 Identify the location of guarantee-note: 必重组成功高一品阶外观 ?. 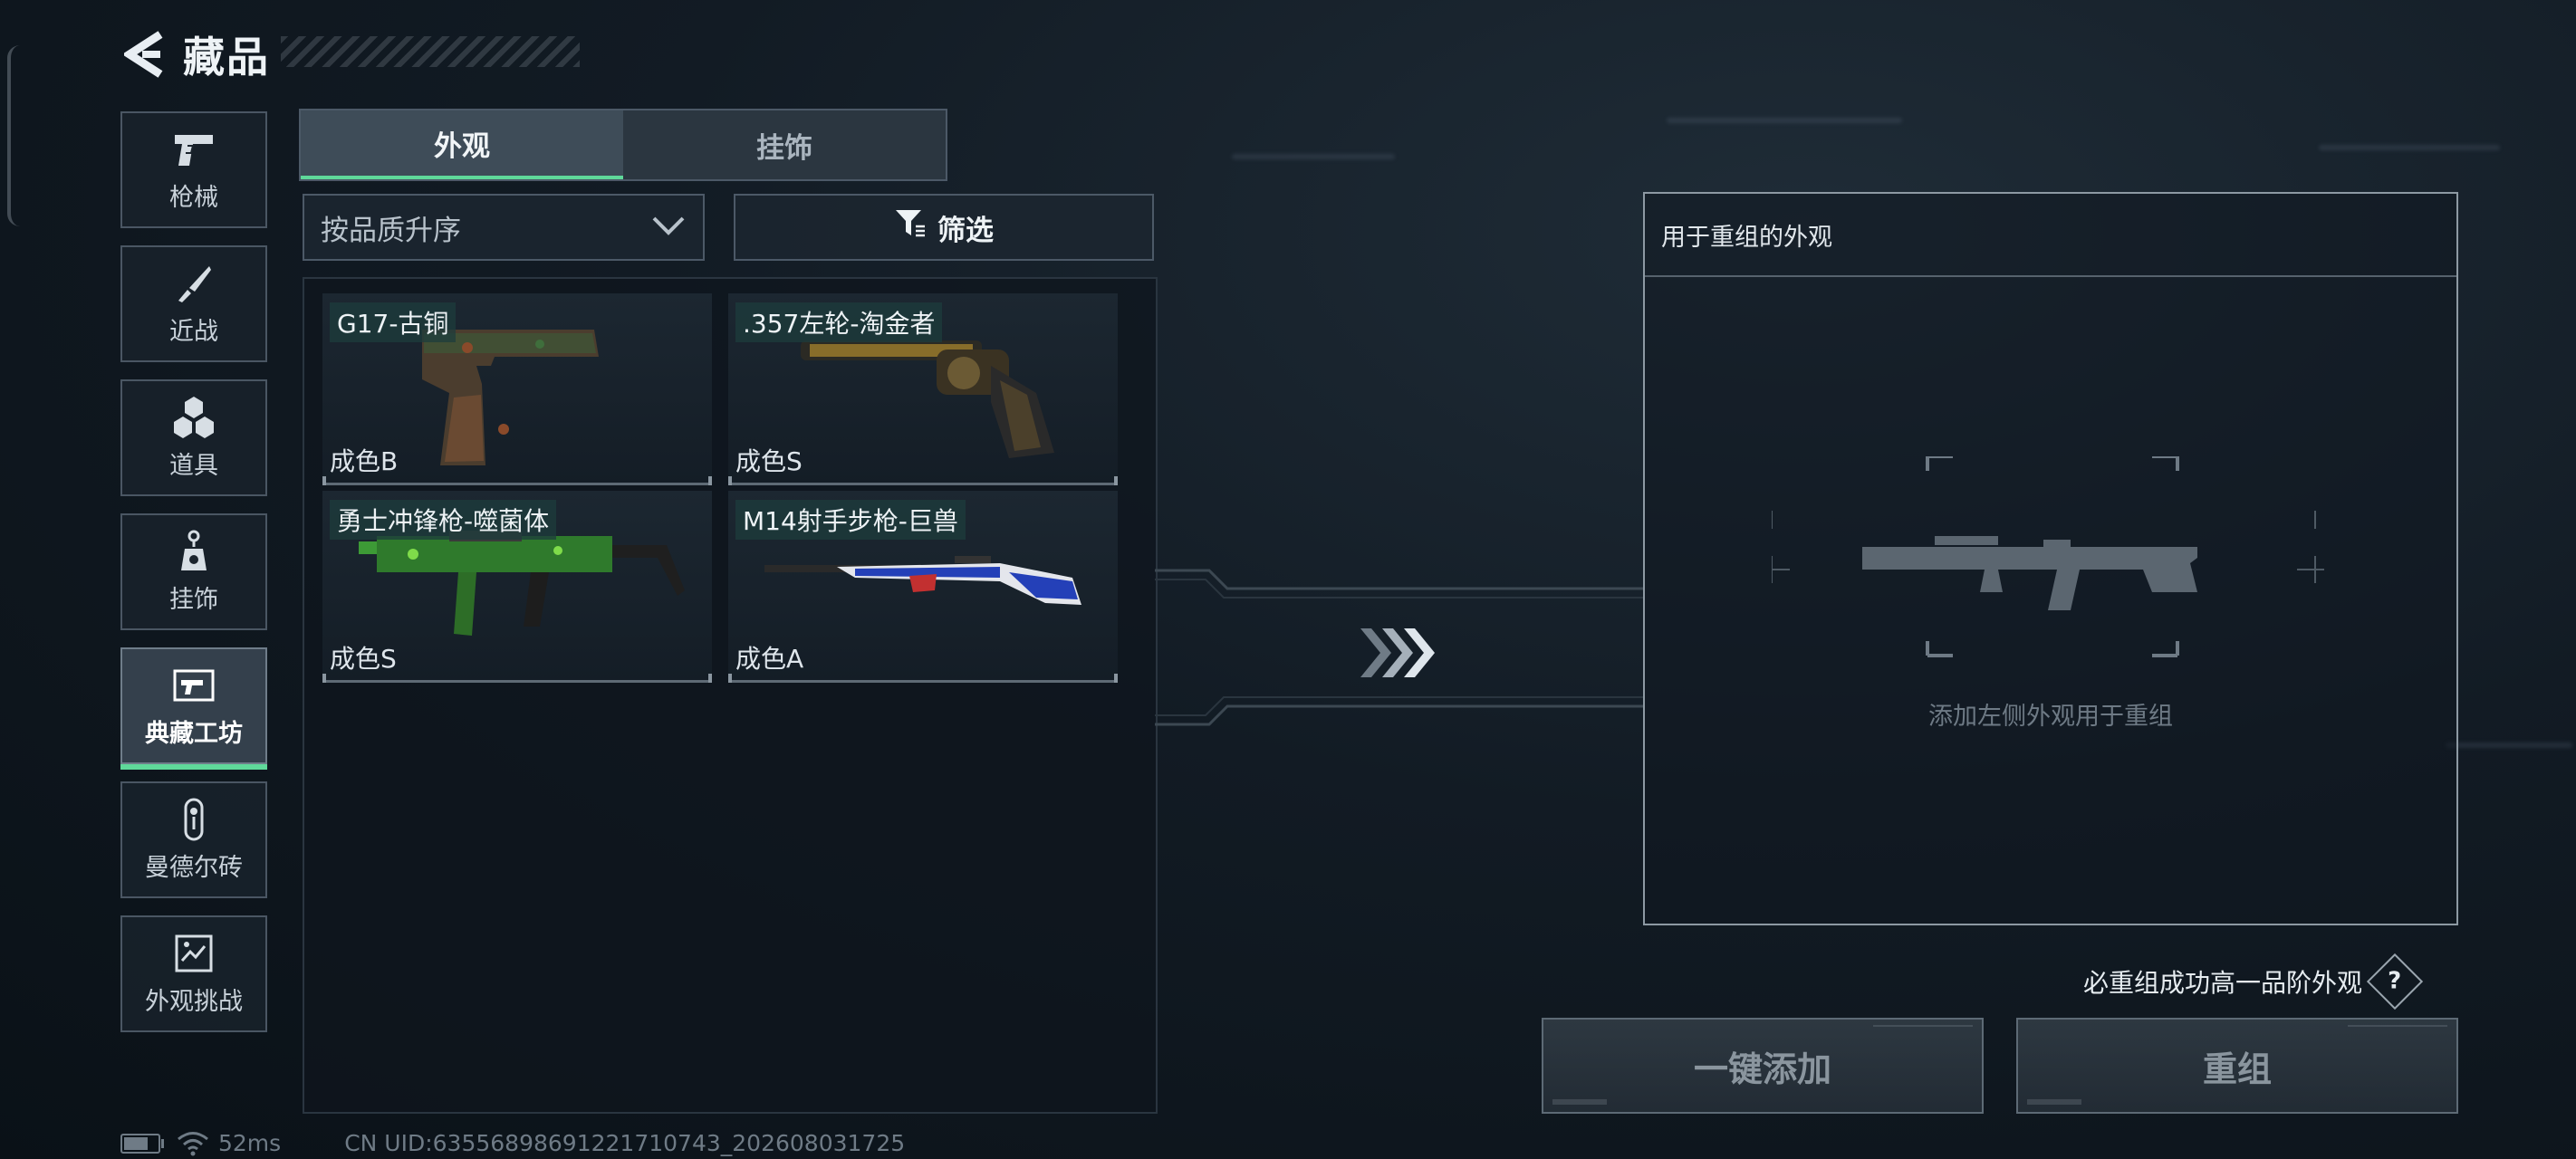
(2253, 982).